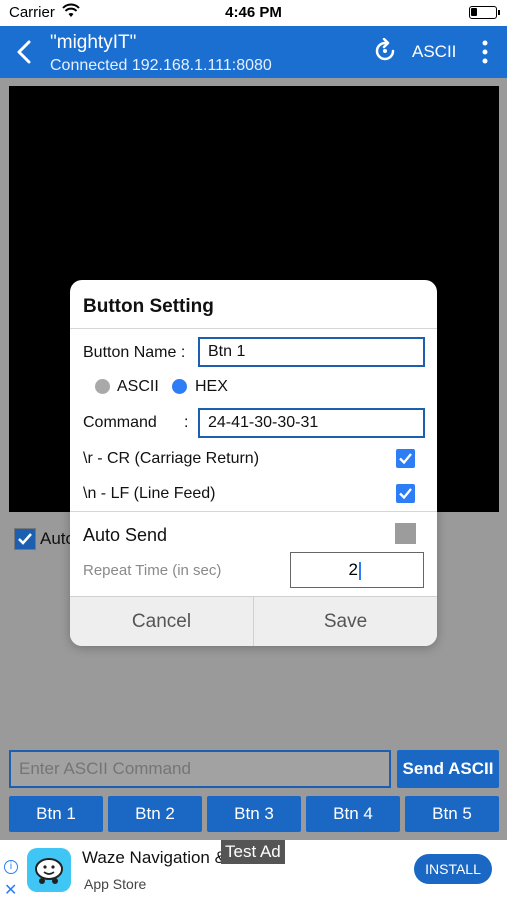 The image size is (507, 900). What do you see at coordinates (49, 870) in the screenshot?
I see `waze-app-icon` at bounding box center [49, 870].